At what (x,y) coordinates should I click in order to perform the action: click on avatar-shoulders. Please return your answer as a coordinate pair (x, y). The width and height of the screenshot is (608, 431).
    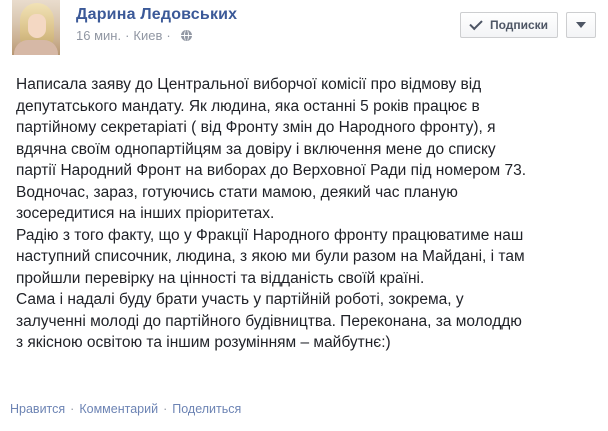
    Looking at the image, I should click on (36, 47).